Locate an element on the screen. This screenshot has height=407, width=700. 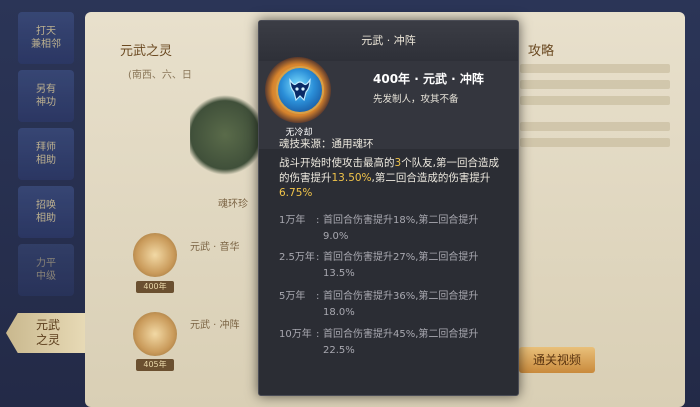
book-left-subtitle: (南西、六、日 is located at coordinates (160, 75).